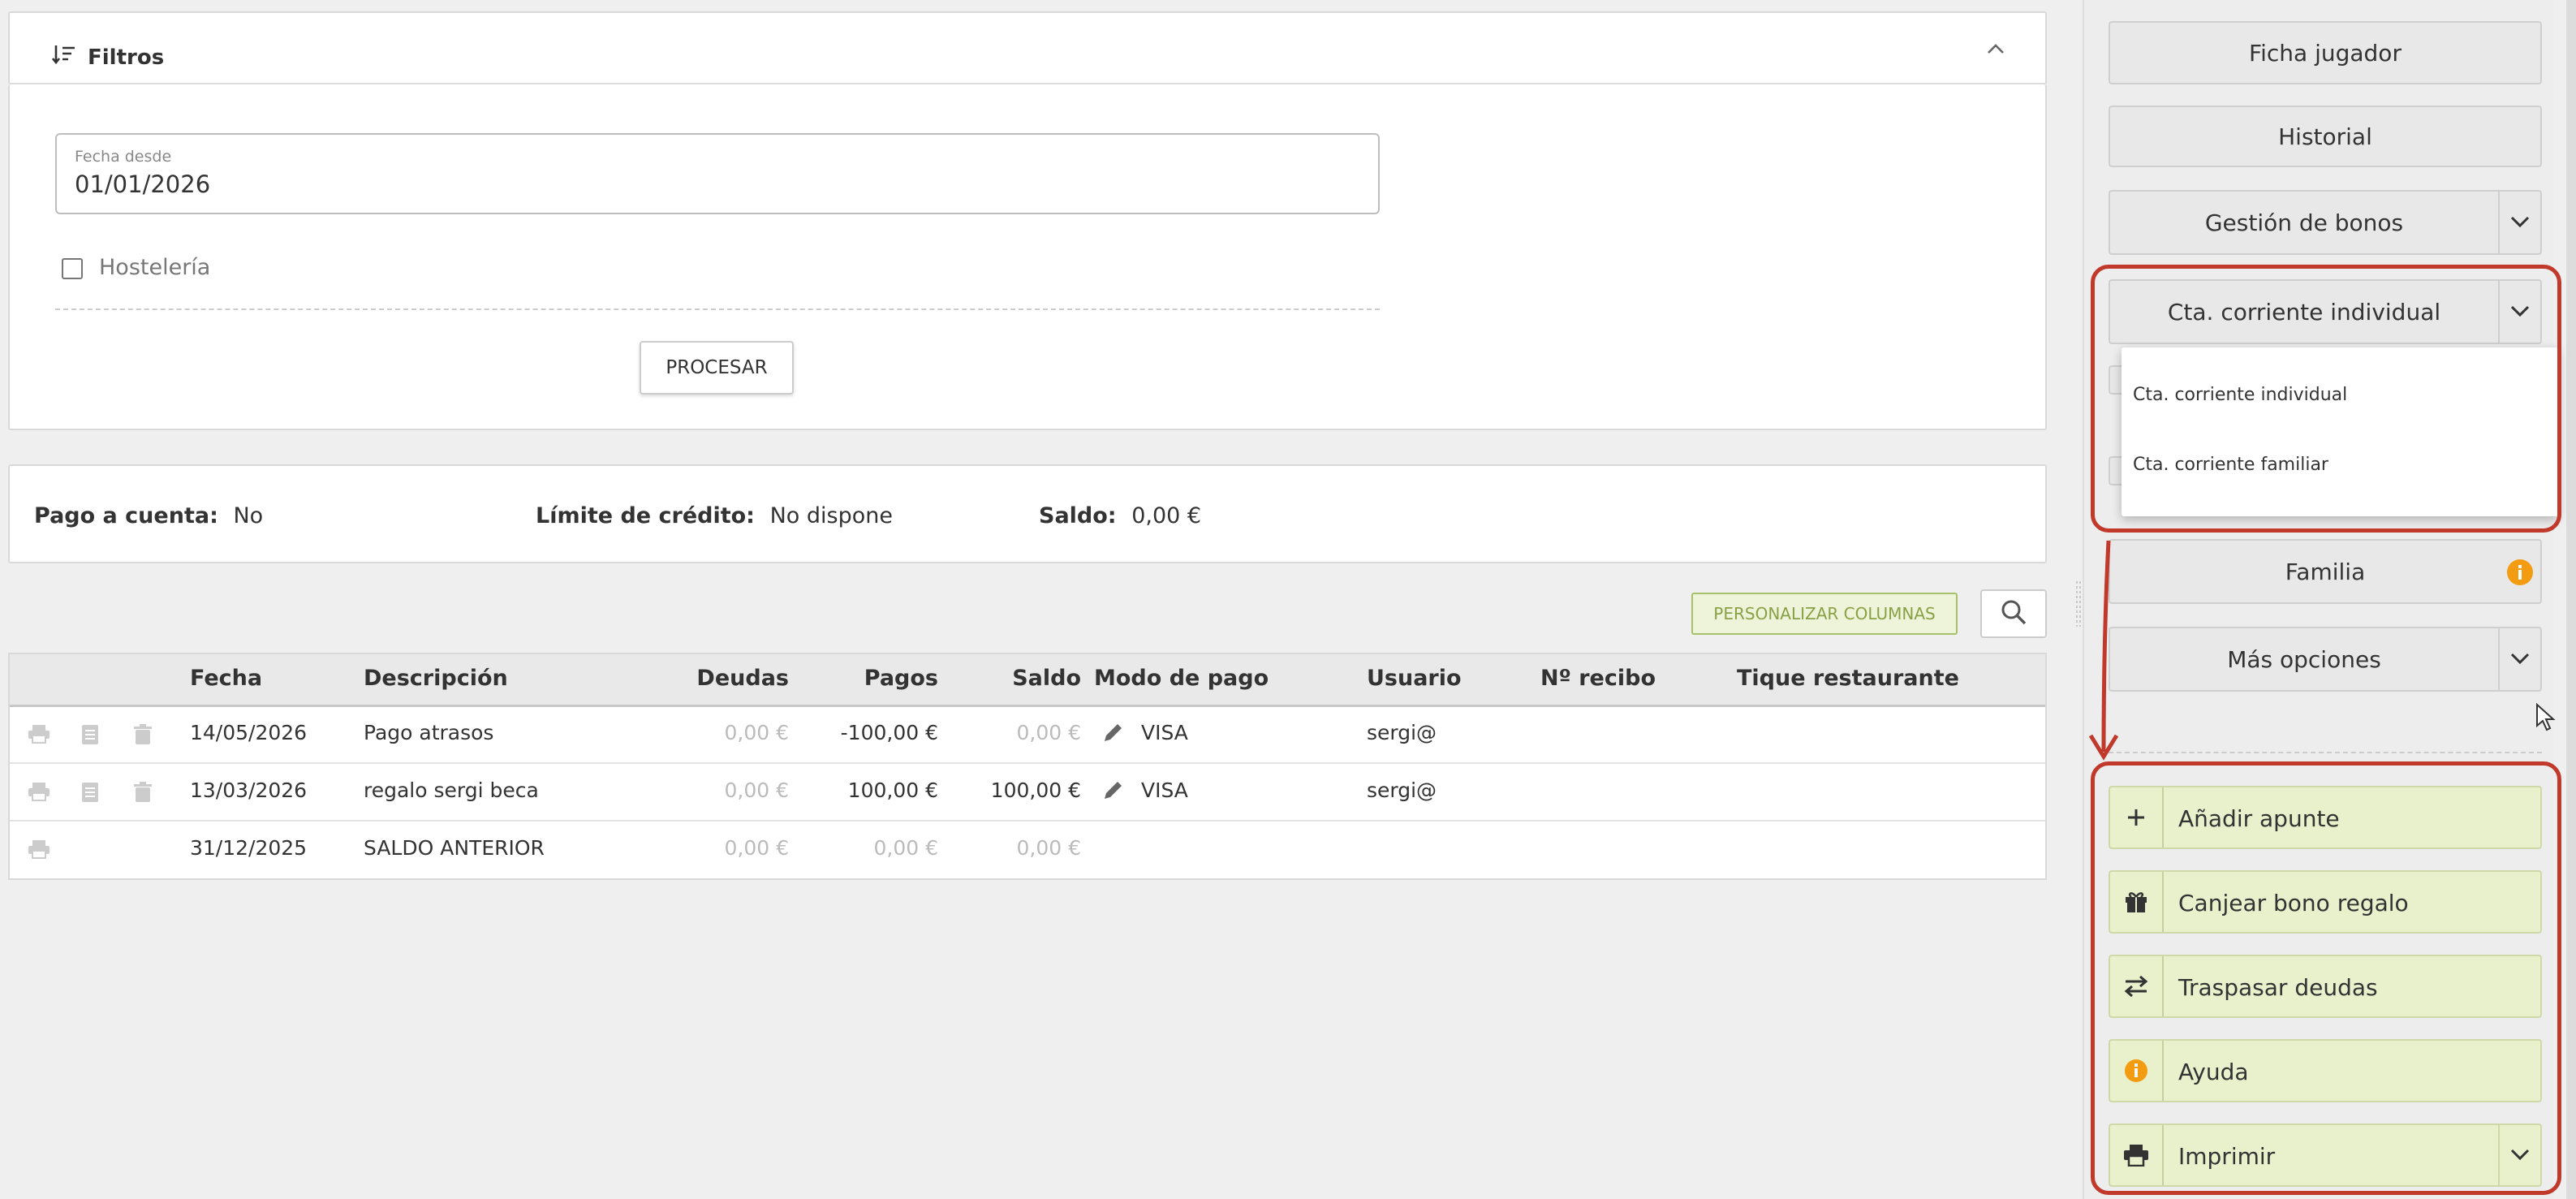 The image size is (2576, 1199). I want to click on saldo: Saldo: 0,00 €, so click(1120, 515).